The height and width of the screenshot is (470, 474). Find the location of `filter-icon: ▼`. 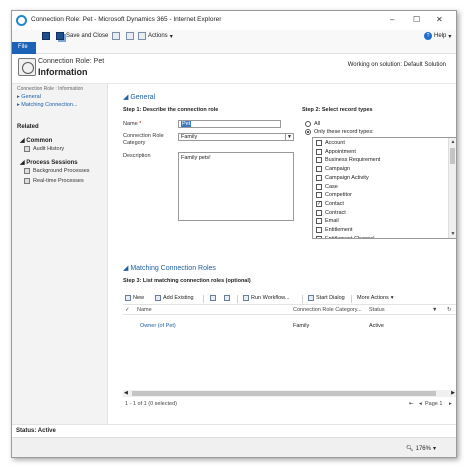

filter-icon: ▼ is located at coordinates (434, 310).